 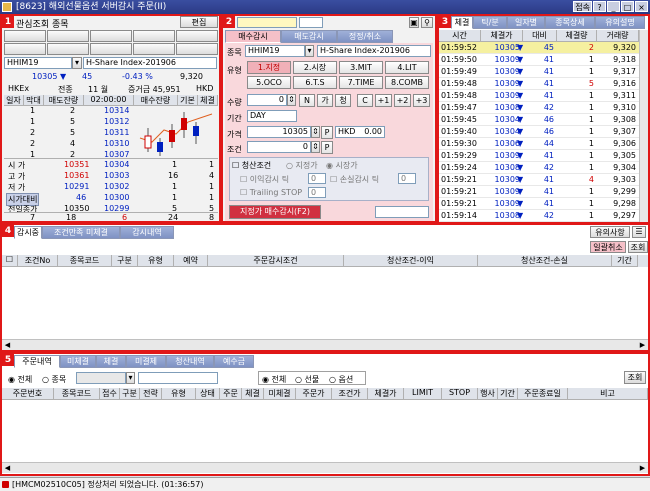 What do you see at coordinates (402, 100) in the screenshot?
I see `qty-plus2-button: +2` at bounding box center [402, 100].